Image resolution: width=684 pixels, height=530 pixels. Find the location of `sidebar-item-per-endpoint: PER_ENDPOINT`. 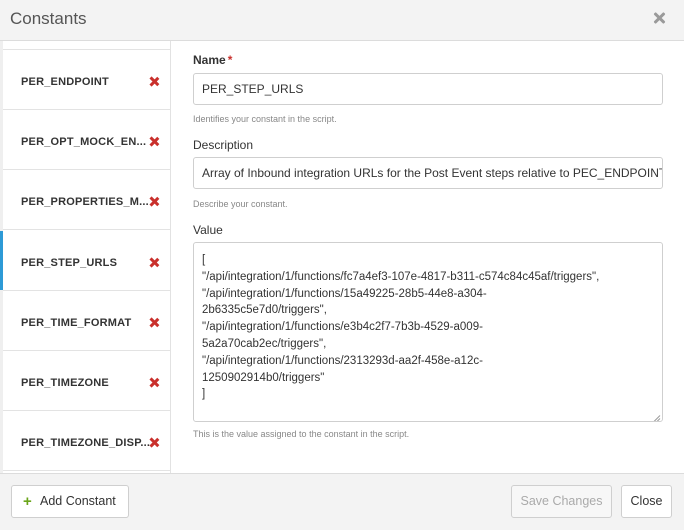

sidebar-item-per-endpoint: PER_ENDPOINT is located at coordinates (86, 80).